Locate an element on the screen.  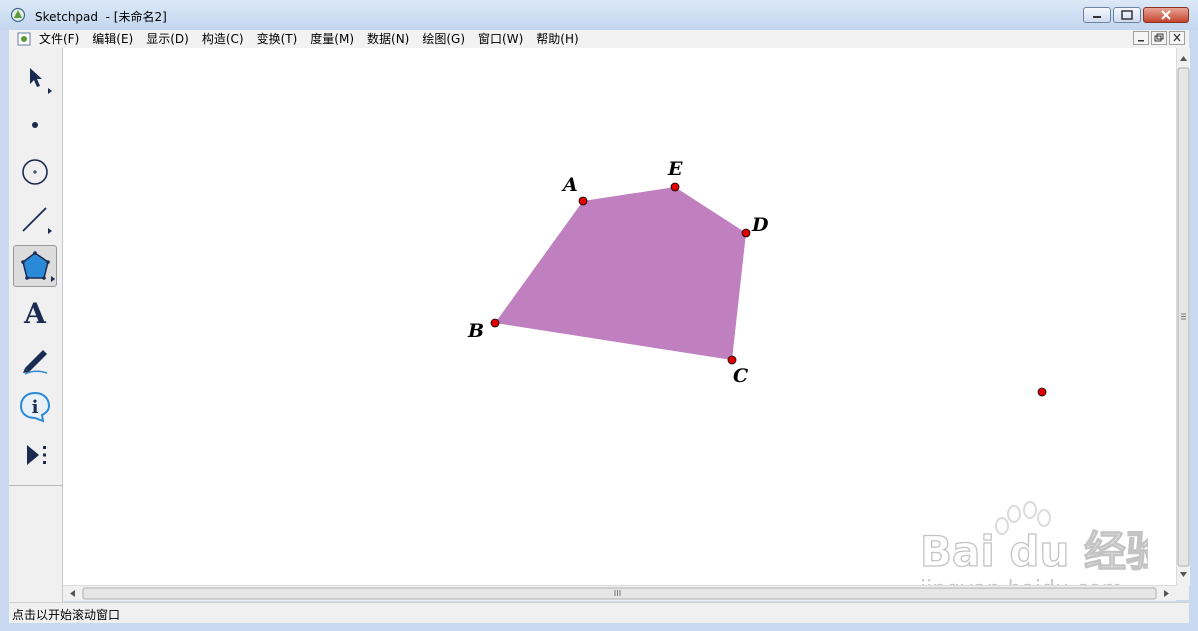
svg-text: A is located at coordinates (35, 313).